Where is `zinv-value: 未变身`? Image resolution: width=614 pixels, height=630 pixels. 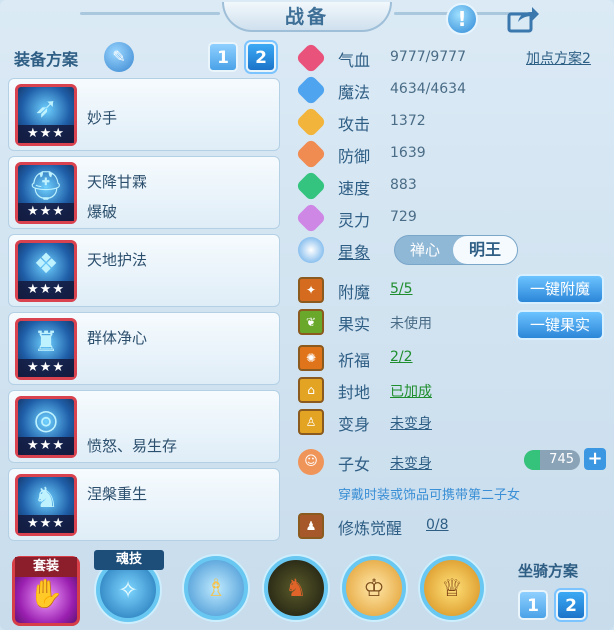
zinv-value: 未变身 is located at coordinates (411, 463).